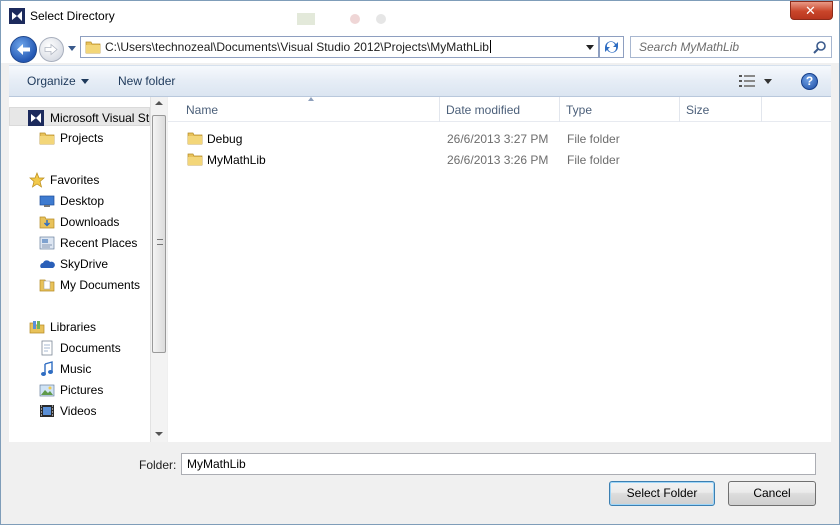 The image size is (840, 525). I want to click on sidebar-item-projects: Projects, so click(79, 137).